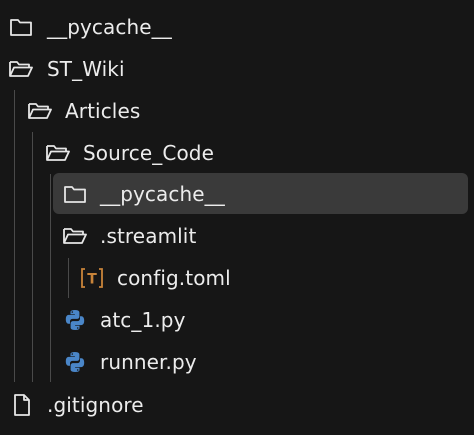  I want to click on tree-item-label: ST_Wiki, so click(86, 69).